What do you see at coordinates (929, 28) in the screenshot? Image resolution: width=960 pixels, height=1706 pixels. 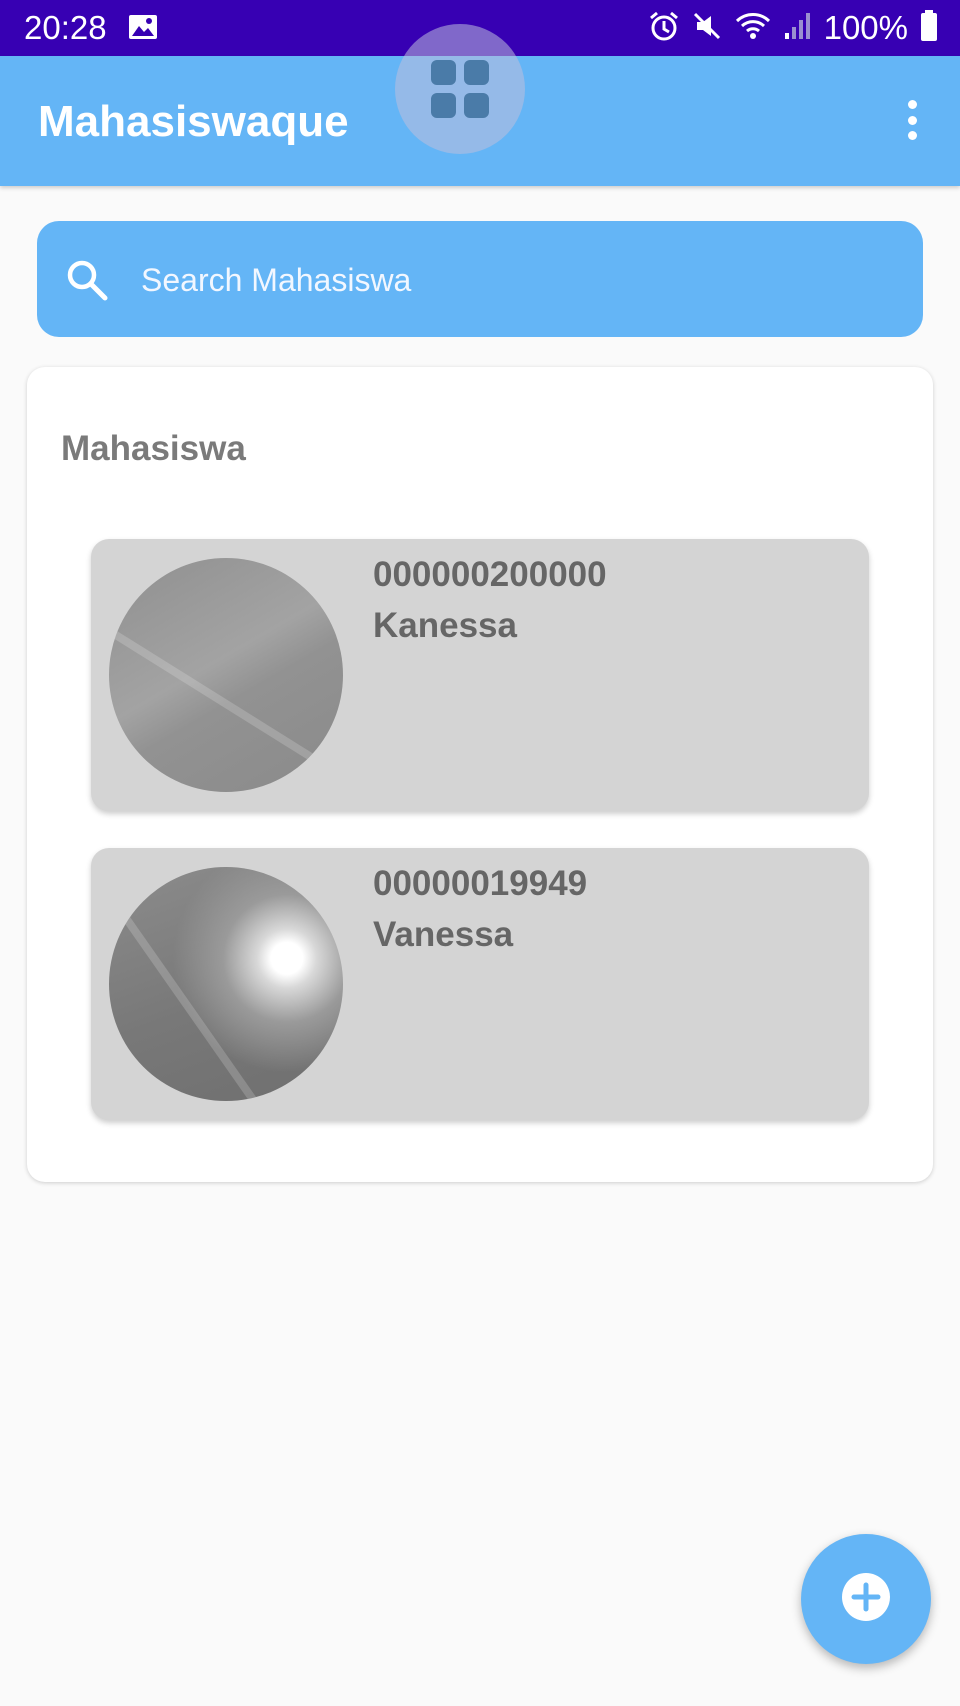 I see `battery-icon` at bounding box center [929, 28].